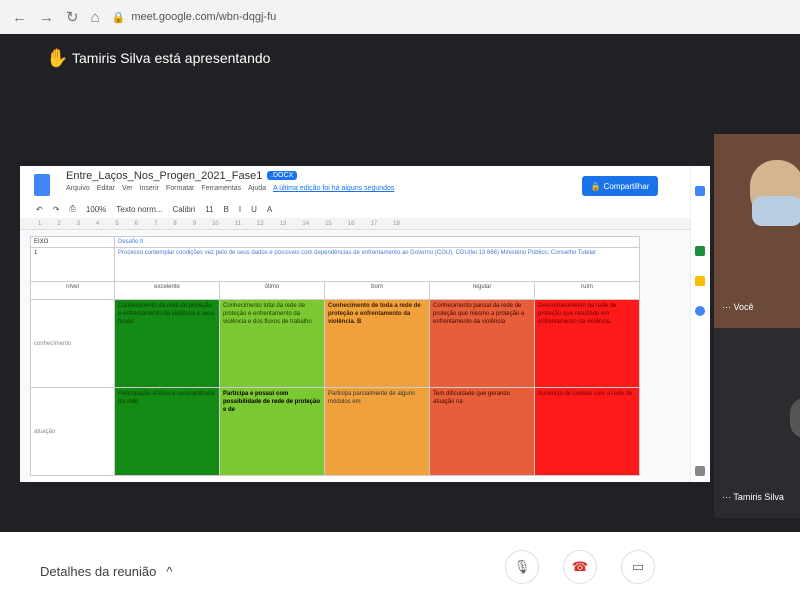 The width and height of the screenshot is (800, 590). I want to click on redo-icon: ↷, so click(56, 209).